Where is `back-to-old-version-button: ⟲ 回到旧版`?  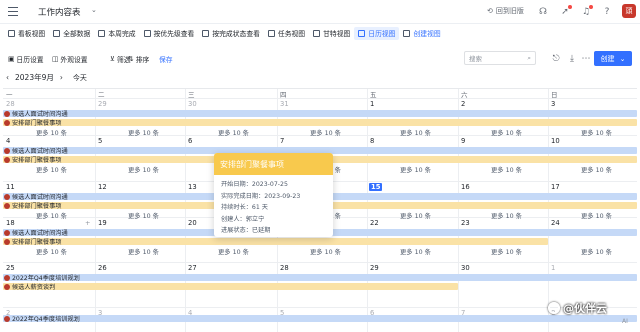
back-to-old-version-button: ⟲ 回到旧版 is located at coordinates (505, 11).